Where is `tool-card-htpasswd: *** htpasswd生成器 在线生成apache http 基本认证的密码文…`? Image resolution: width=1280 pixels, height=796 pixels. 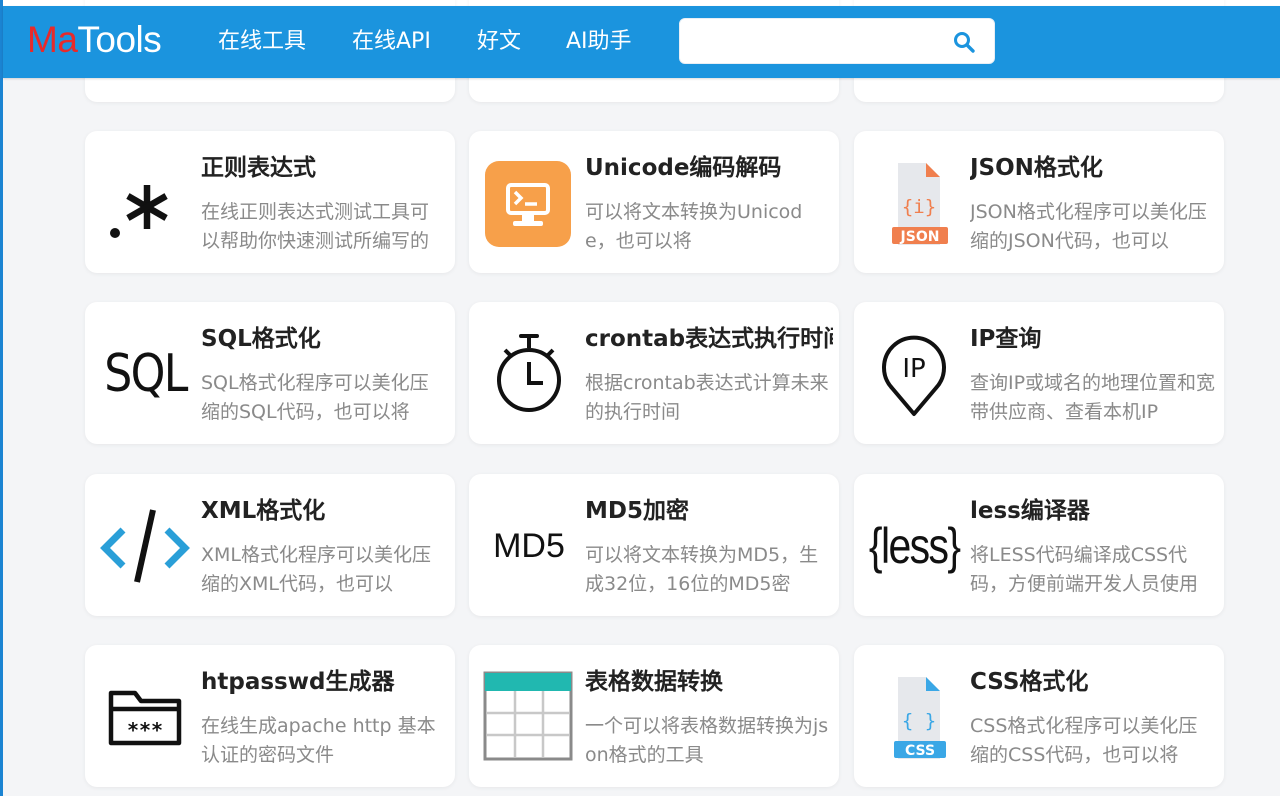
tool-card-htpasswd: *** htpasswd生成器 在线生成apache http 基本认证的密码文… is located at coordinates (270, 716).